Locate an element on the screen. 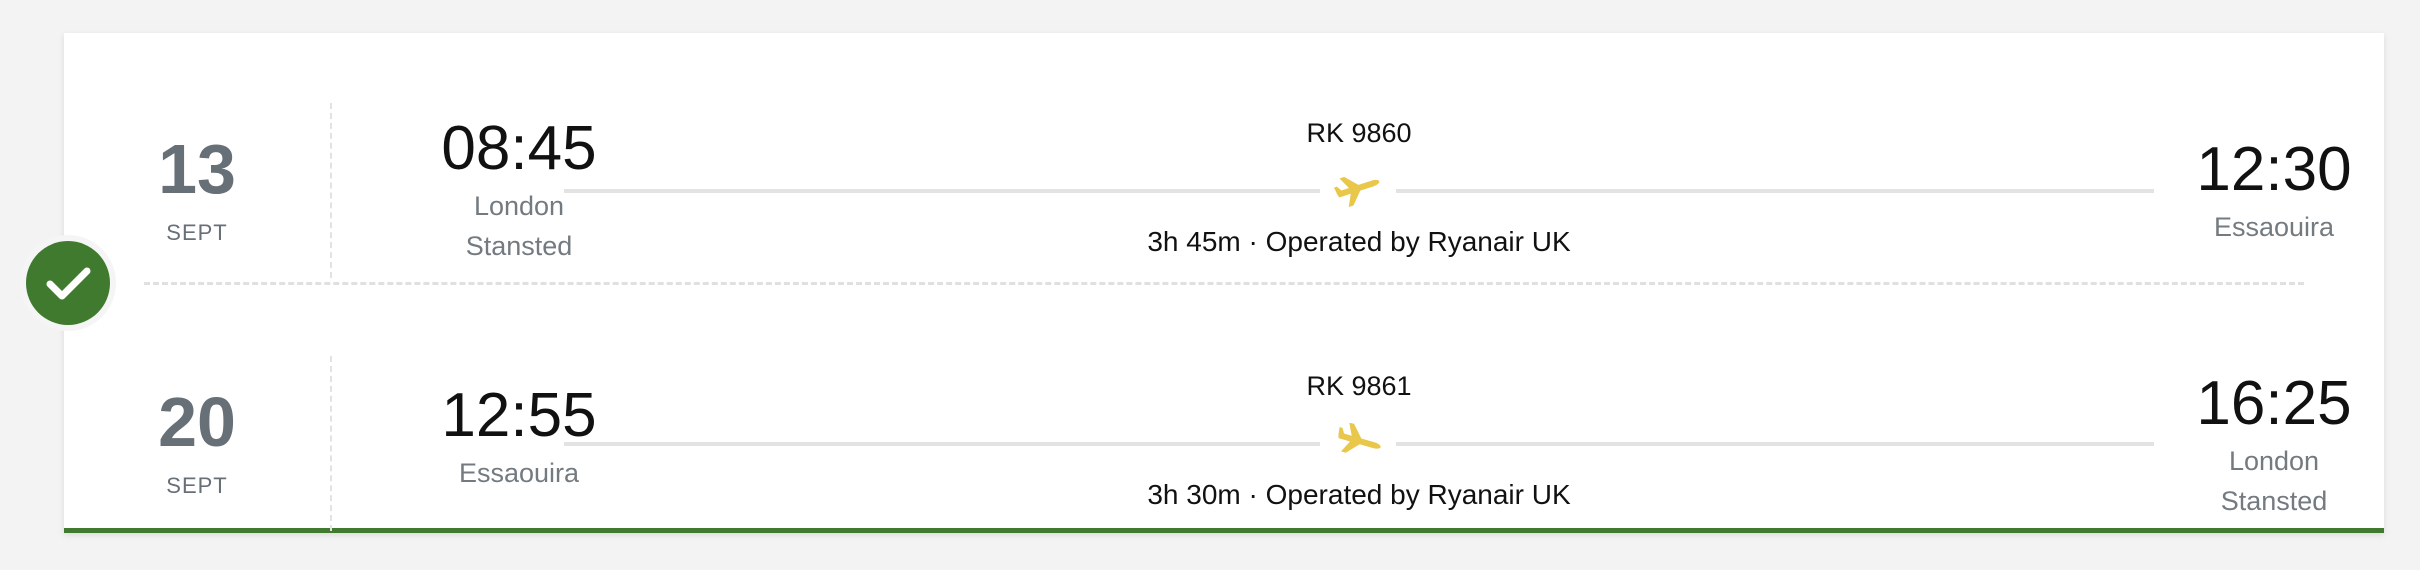  outbound-arrival: 12:30 Essaouira is located at coordinates (2274, 192).